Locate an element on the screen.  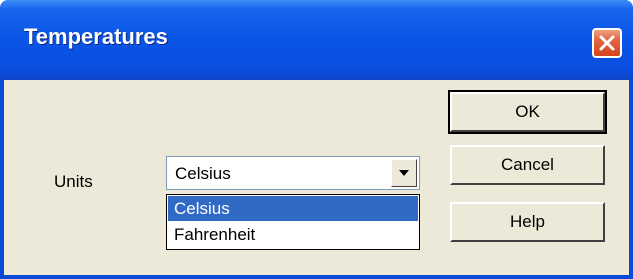
units-dropdown-button is located at coordinates (404, 173).